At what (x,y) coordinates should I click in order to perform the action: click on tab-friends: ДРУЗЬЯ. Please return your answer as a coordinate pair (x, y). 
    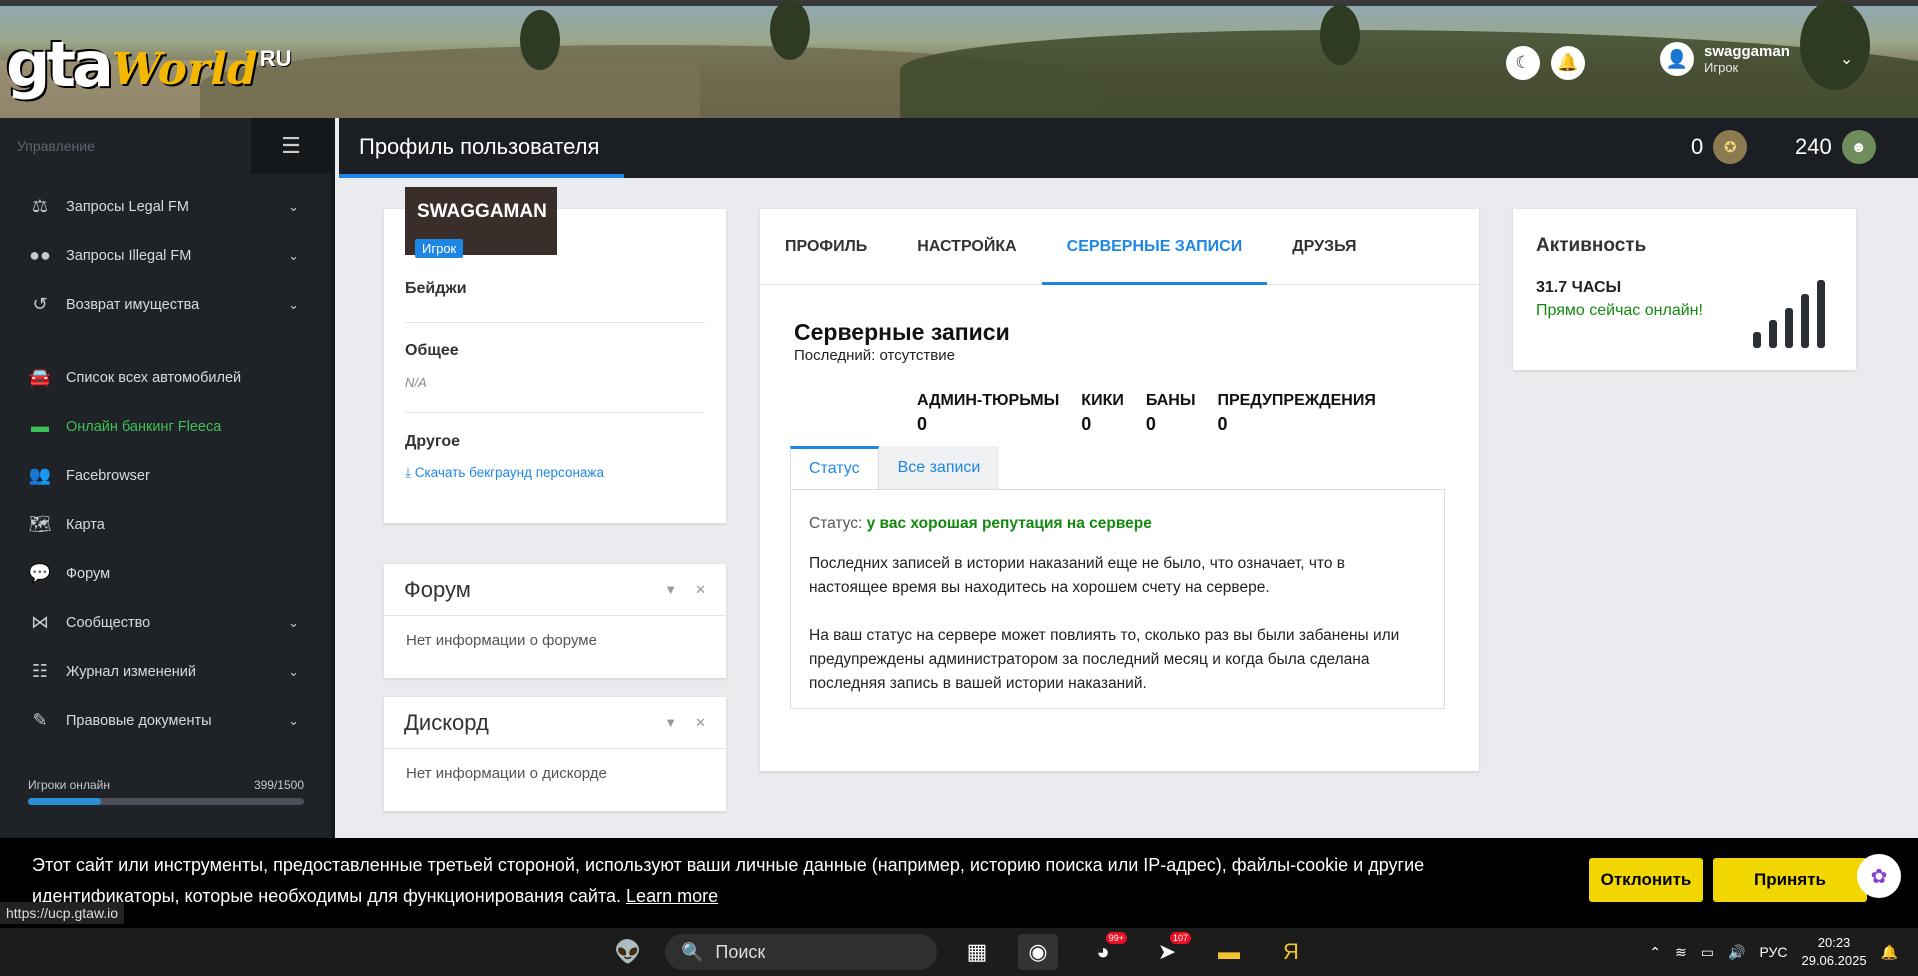
    Looking at the image, I should click on (1324, 246).